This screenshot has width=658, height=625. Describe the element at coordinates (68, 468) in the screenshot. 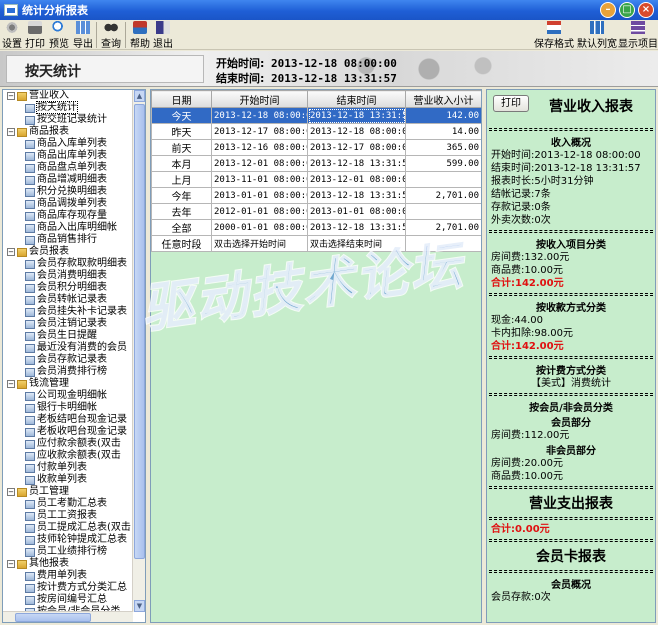

I see `tree-item: 付款单列表` at that location.